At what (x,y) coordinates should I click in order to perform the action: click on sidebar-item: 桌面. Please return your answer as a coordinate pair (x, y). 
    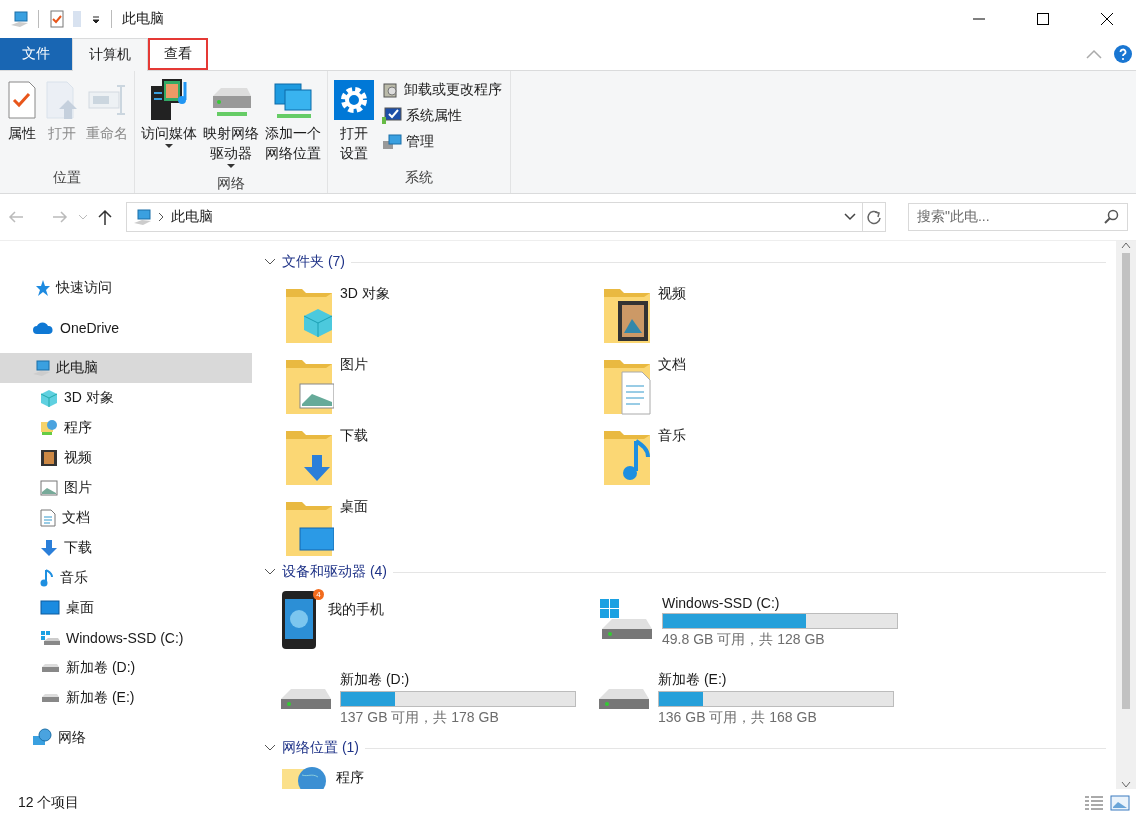
    Looking at the image, I should click on (126, 608).